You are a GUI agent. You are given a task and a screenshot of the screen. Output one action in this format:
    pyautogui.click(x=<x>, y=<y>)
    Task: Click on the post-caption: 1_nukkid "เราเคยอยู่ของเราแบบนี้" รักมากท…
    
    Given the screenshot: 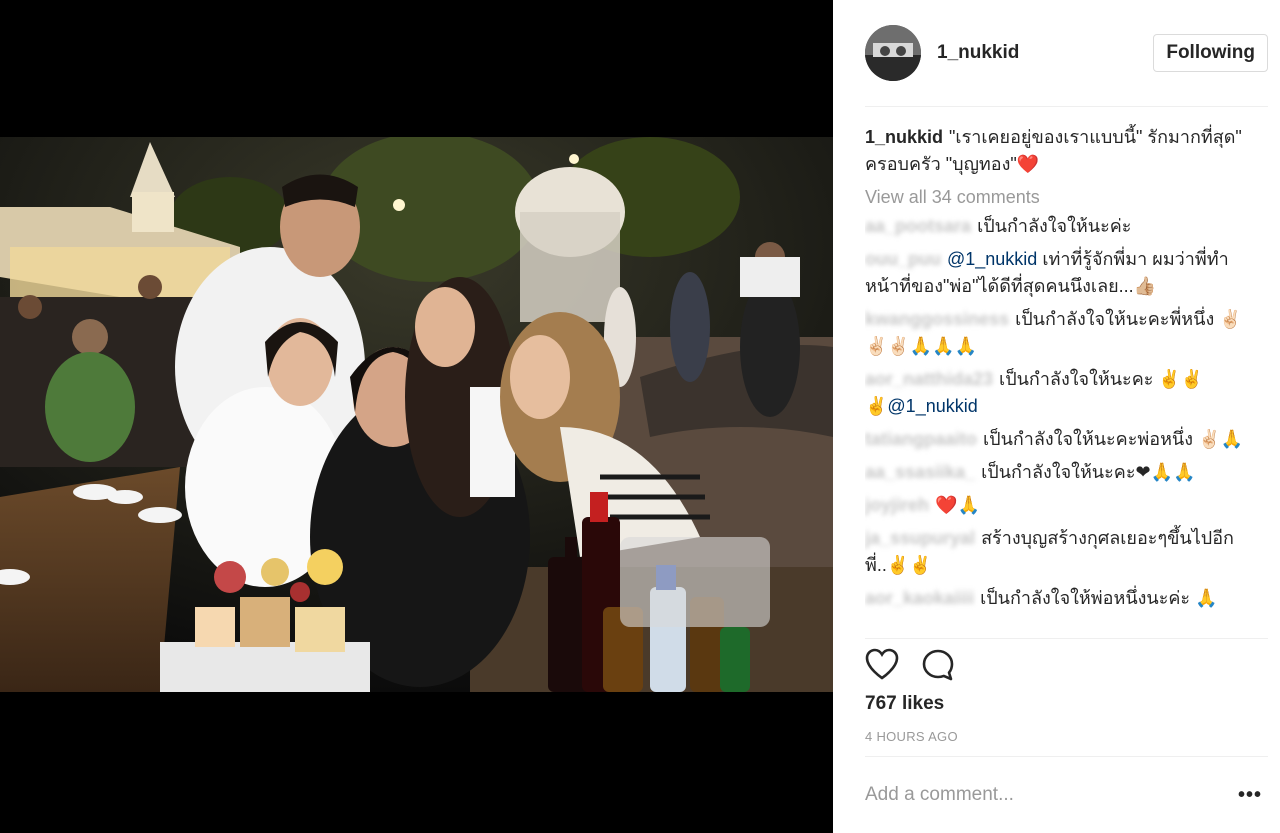 What is the action you would take?
    pyautogui.click(x=1060, y=151)
    